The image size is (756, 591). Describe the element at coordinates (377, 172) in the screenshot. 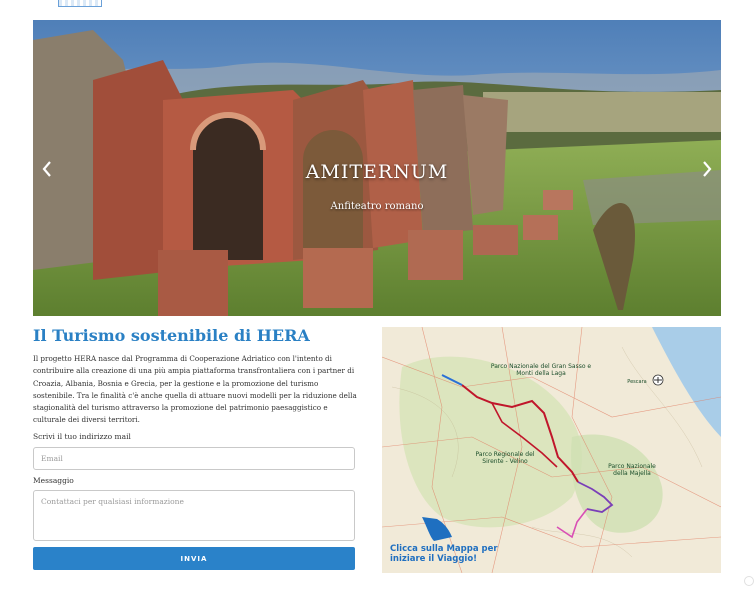

I see `hero-title: AMITERNUM` at that location.